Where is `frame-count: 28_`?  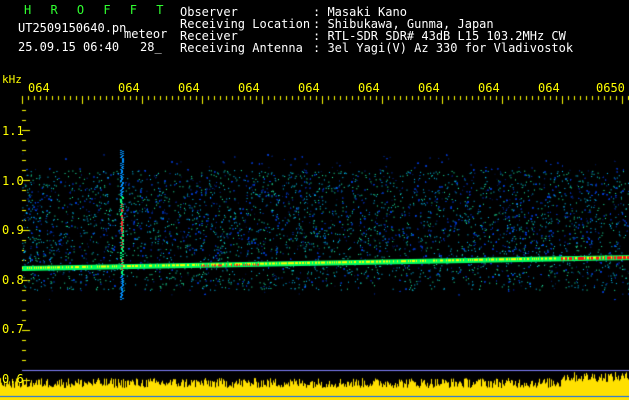
frame-count: 28_ is located at coordinates (151, 47).